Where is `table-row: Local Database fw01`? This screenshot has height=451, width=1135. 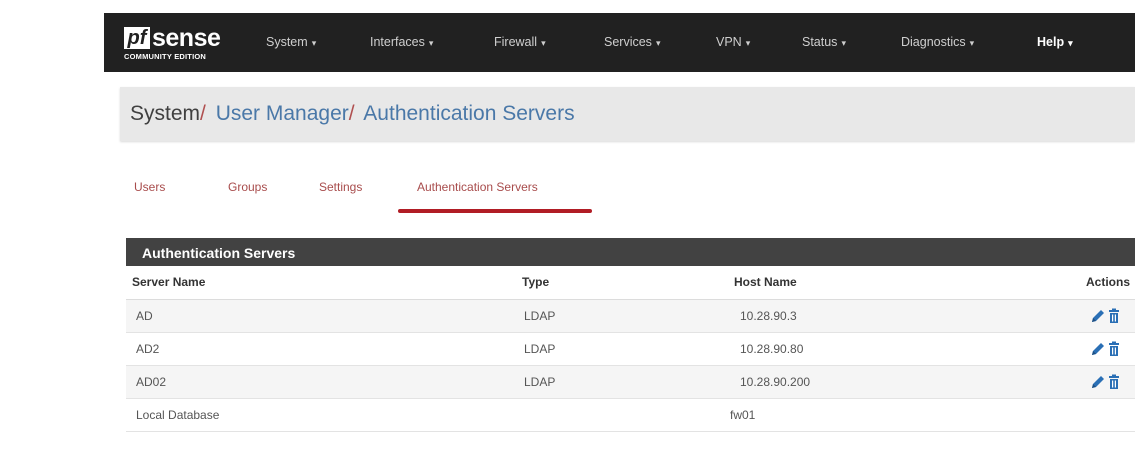 table-row: Local Database fw01 is located at coordinates (630, 415).